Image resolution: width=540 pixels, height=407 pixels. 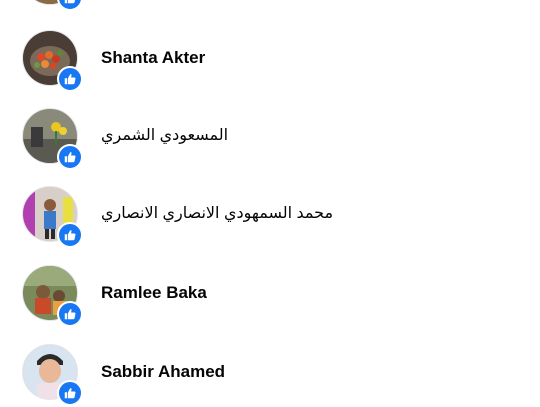 What do you see at coordinates (164, 136) in the screenshot?
I see `user-name: المسعودي الشمري` at bounding box center [164, 136].